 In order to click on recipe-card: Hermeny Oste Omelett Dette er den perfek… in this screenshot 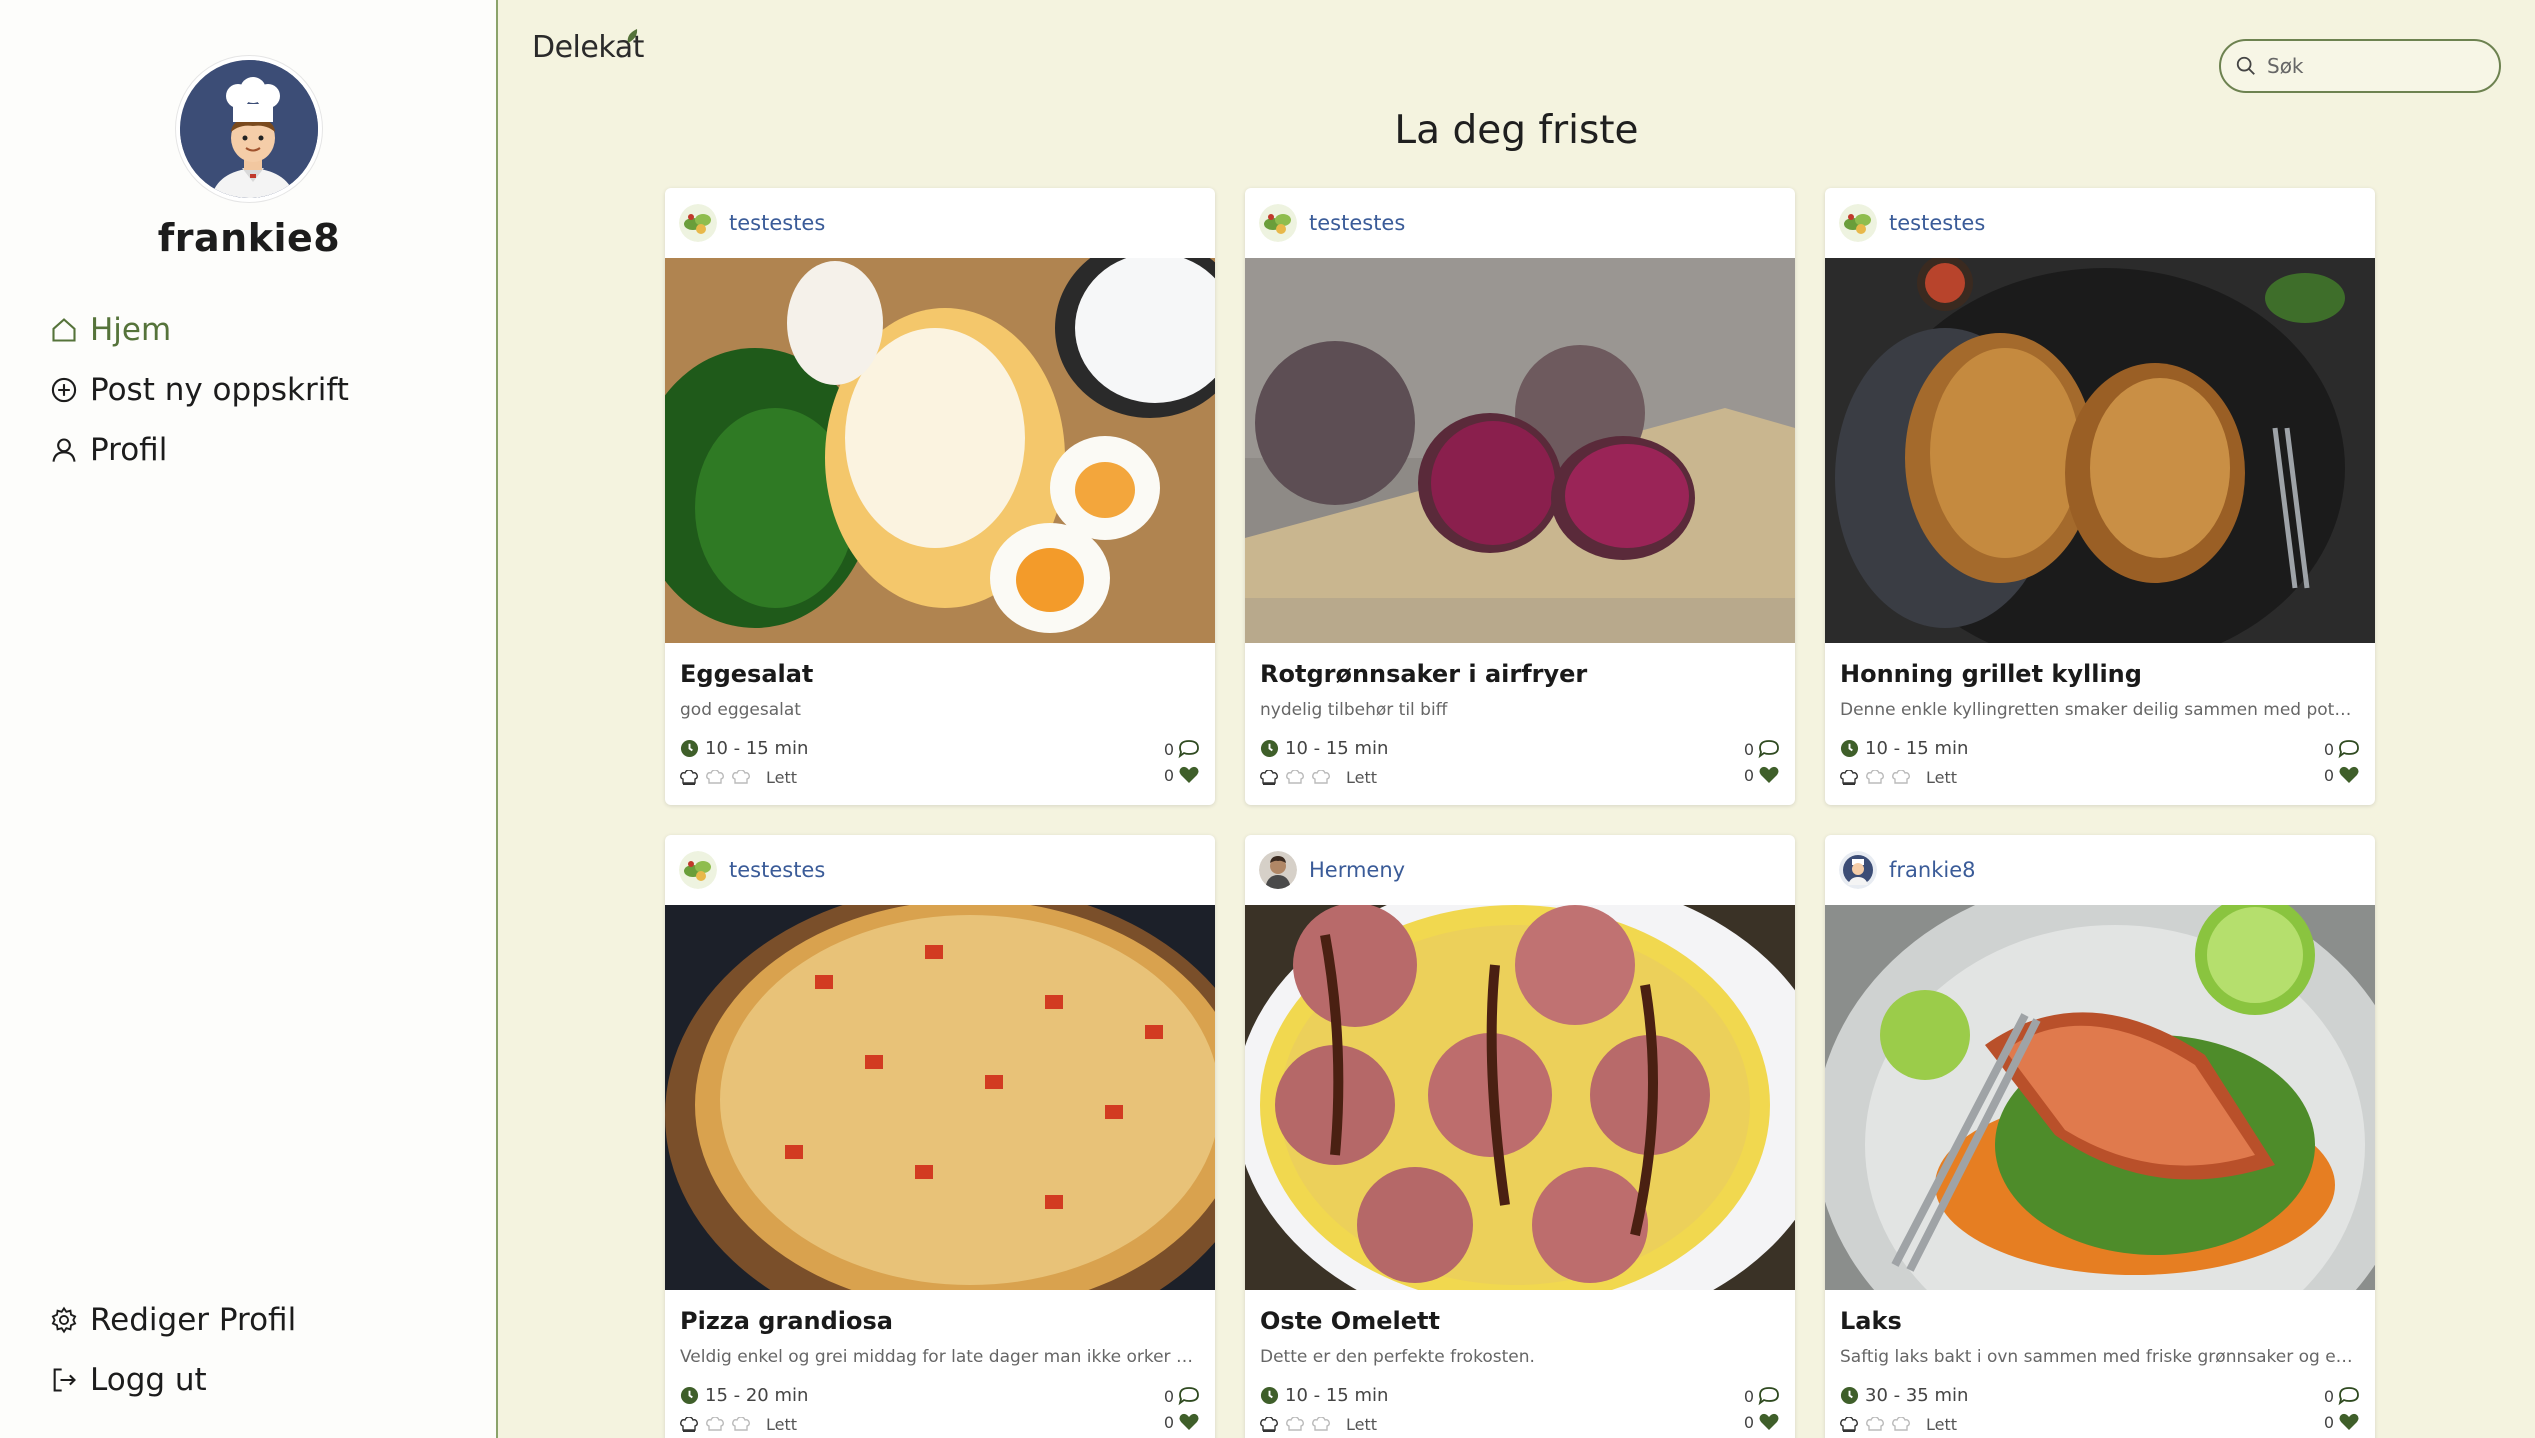, I will do `click(1520, 1136)`.